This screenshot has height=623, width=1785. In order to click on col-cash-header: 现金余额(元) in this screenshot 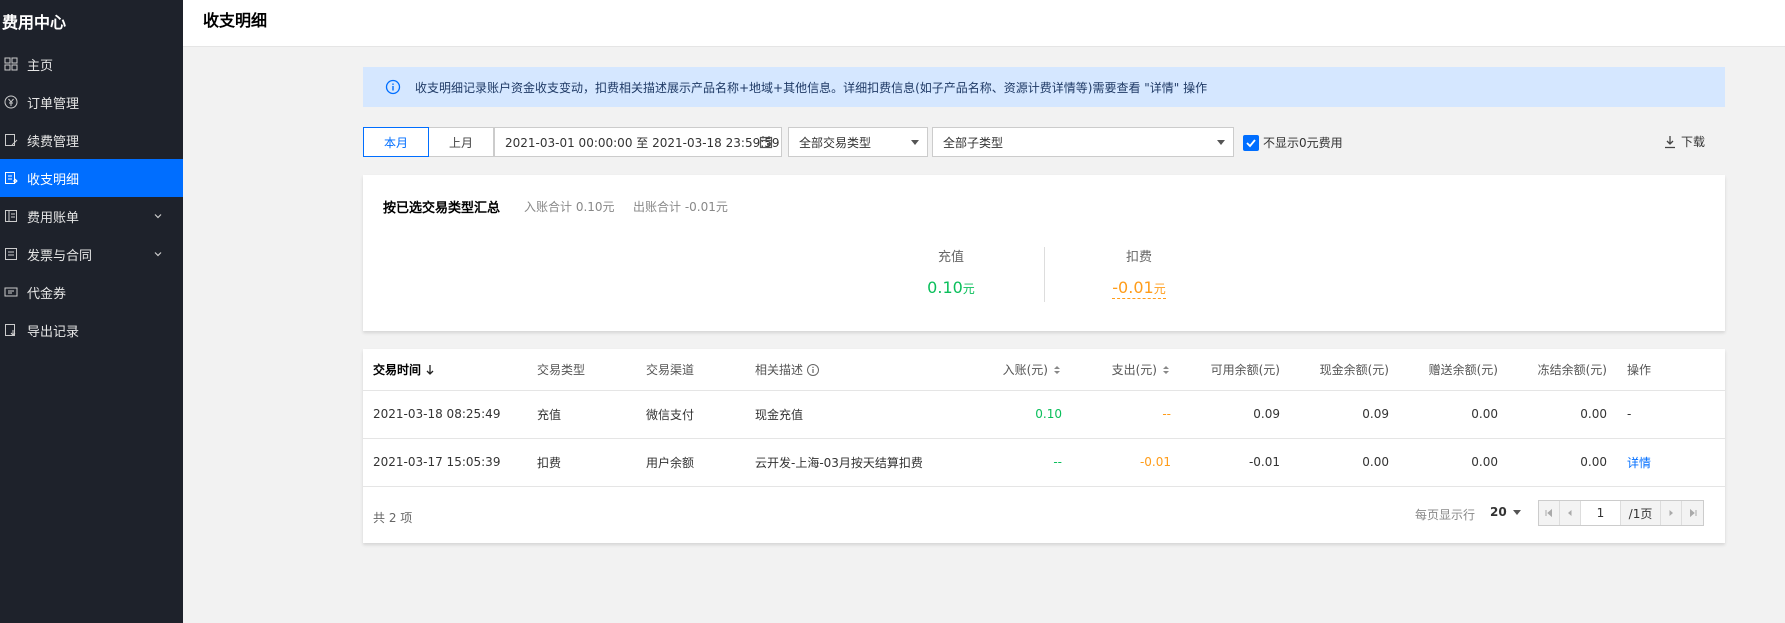, I will do `click(1344, 370)`.